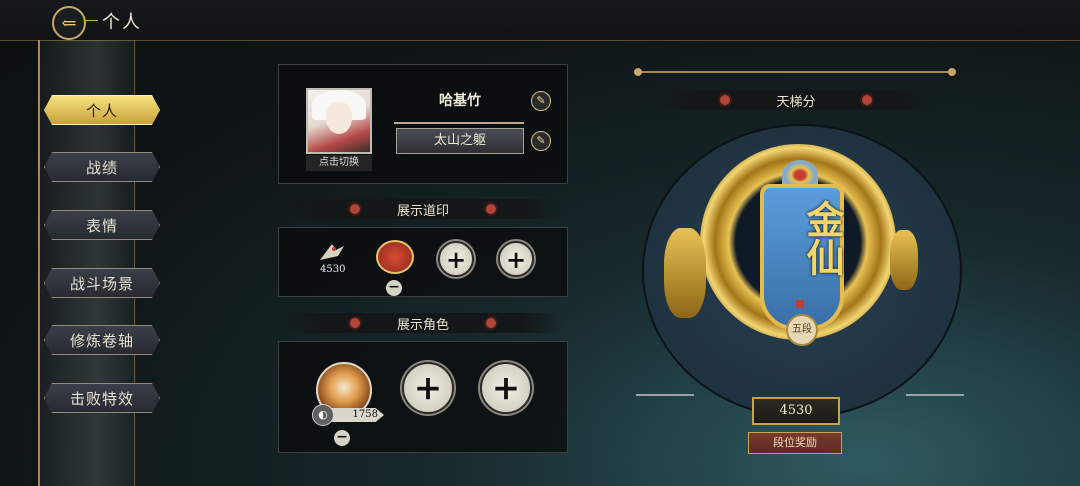 This screenshot has width=1080, height=486. What do you see at coordinates (102, 225) in the screenshot?
I see `sidebar-item-emote: 表情` at bounding box center [102, 225].